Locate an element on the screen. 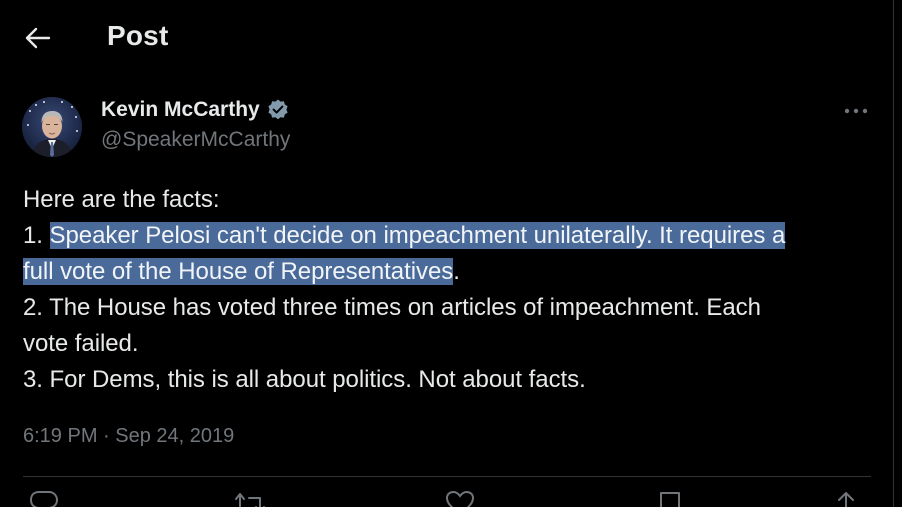 The image size is (902, 507). action-bar is located at coordinates (447, 498).